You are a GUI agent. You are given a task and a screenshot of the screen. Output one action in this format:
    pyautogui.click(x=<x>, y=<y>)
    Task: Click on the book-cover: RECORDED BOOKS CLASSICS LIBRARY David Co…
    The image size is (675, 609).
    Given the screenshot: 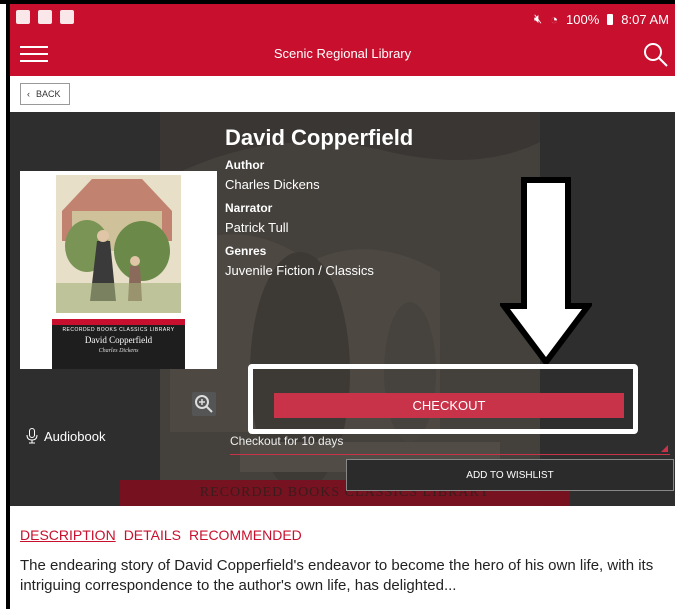 What is the action you would take?
    pyautogui.click(x=118, y=270)
    